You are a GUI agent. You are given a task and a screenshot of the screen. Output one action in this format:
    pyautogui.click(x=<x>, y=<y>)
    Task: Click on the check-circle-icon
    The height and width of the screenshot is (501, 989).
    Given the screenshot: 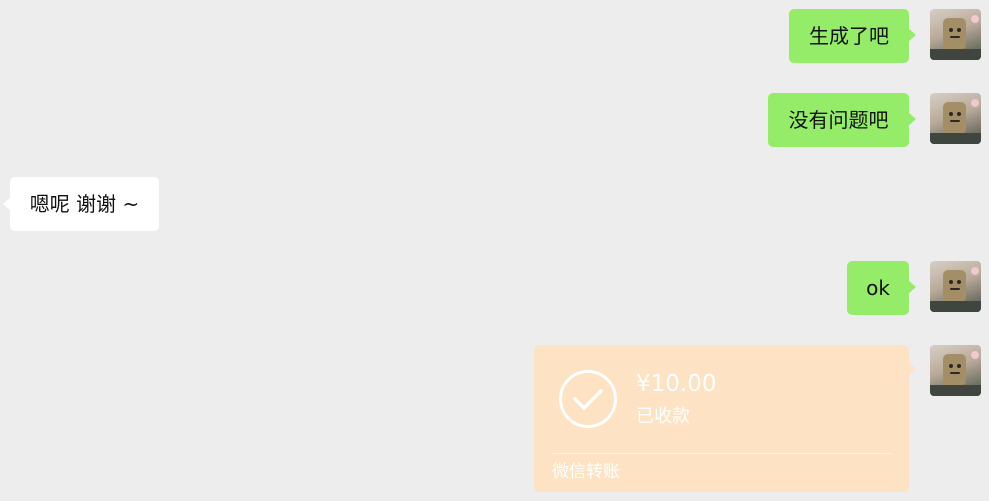 What is the action you would take?
    pyautogui.click(x=588, y=399)
    